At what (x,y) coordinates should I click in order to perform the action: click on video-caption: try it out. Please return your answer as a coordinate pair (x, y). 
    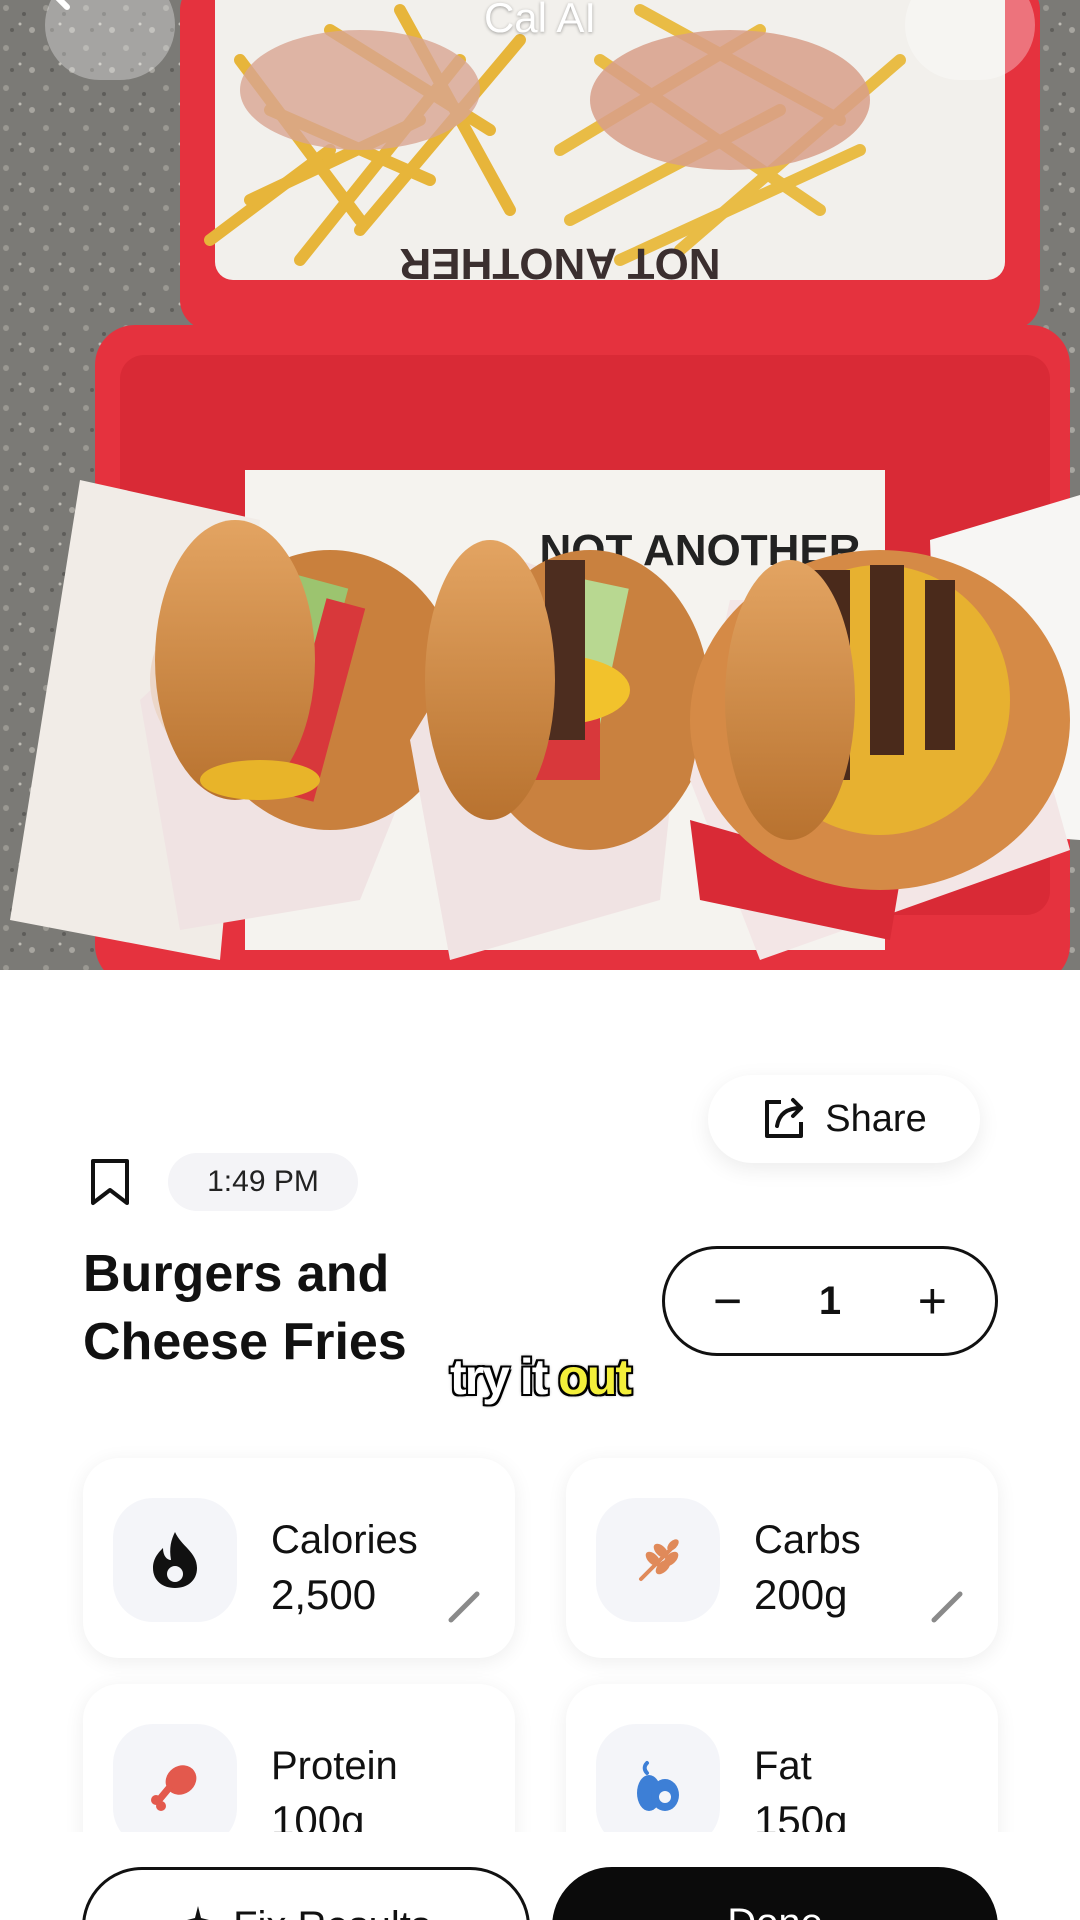
    Looking at the image, I should click on (540, 1377).